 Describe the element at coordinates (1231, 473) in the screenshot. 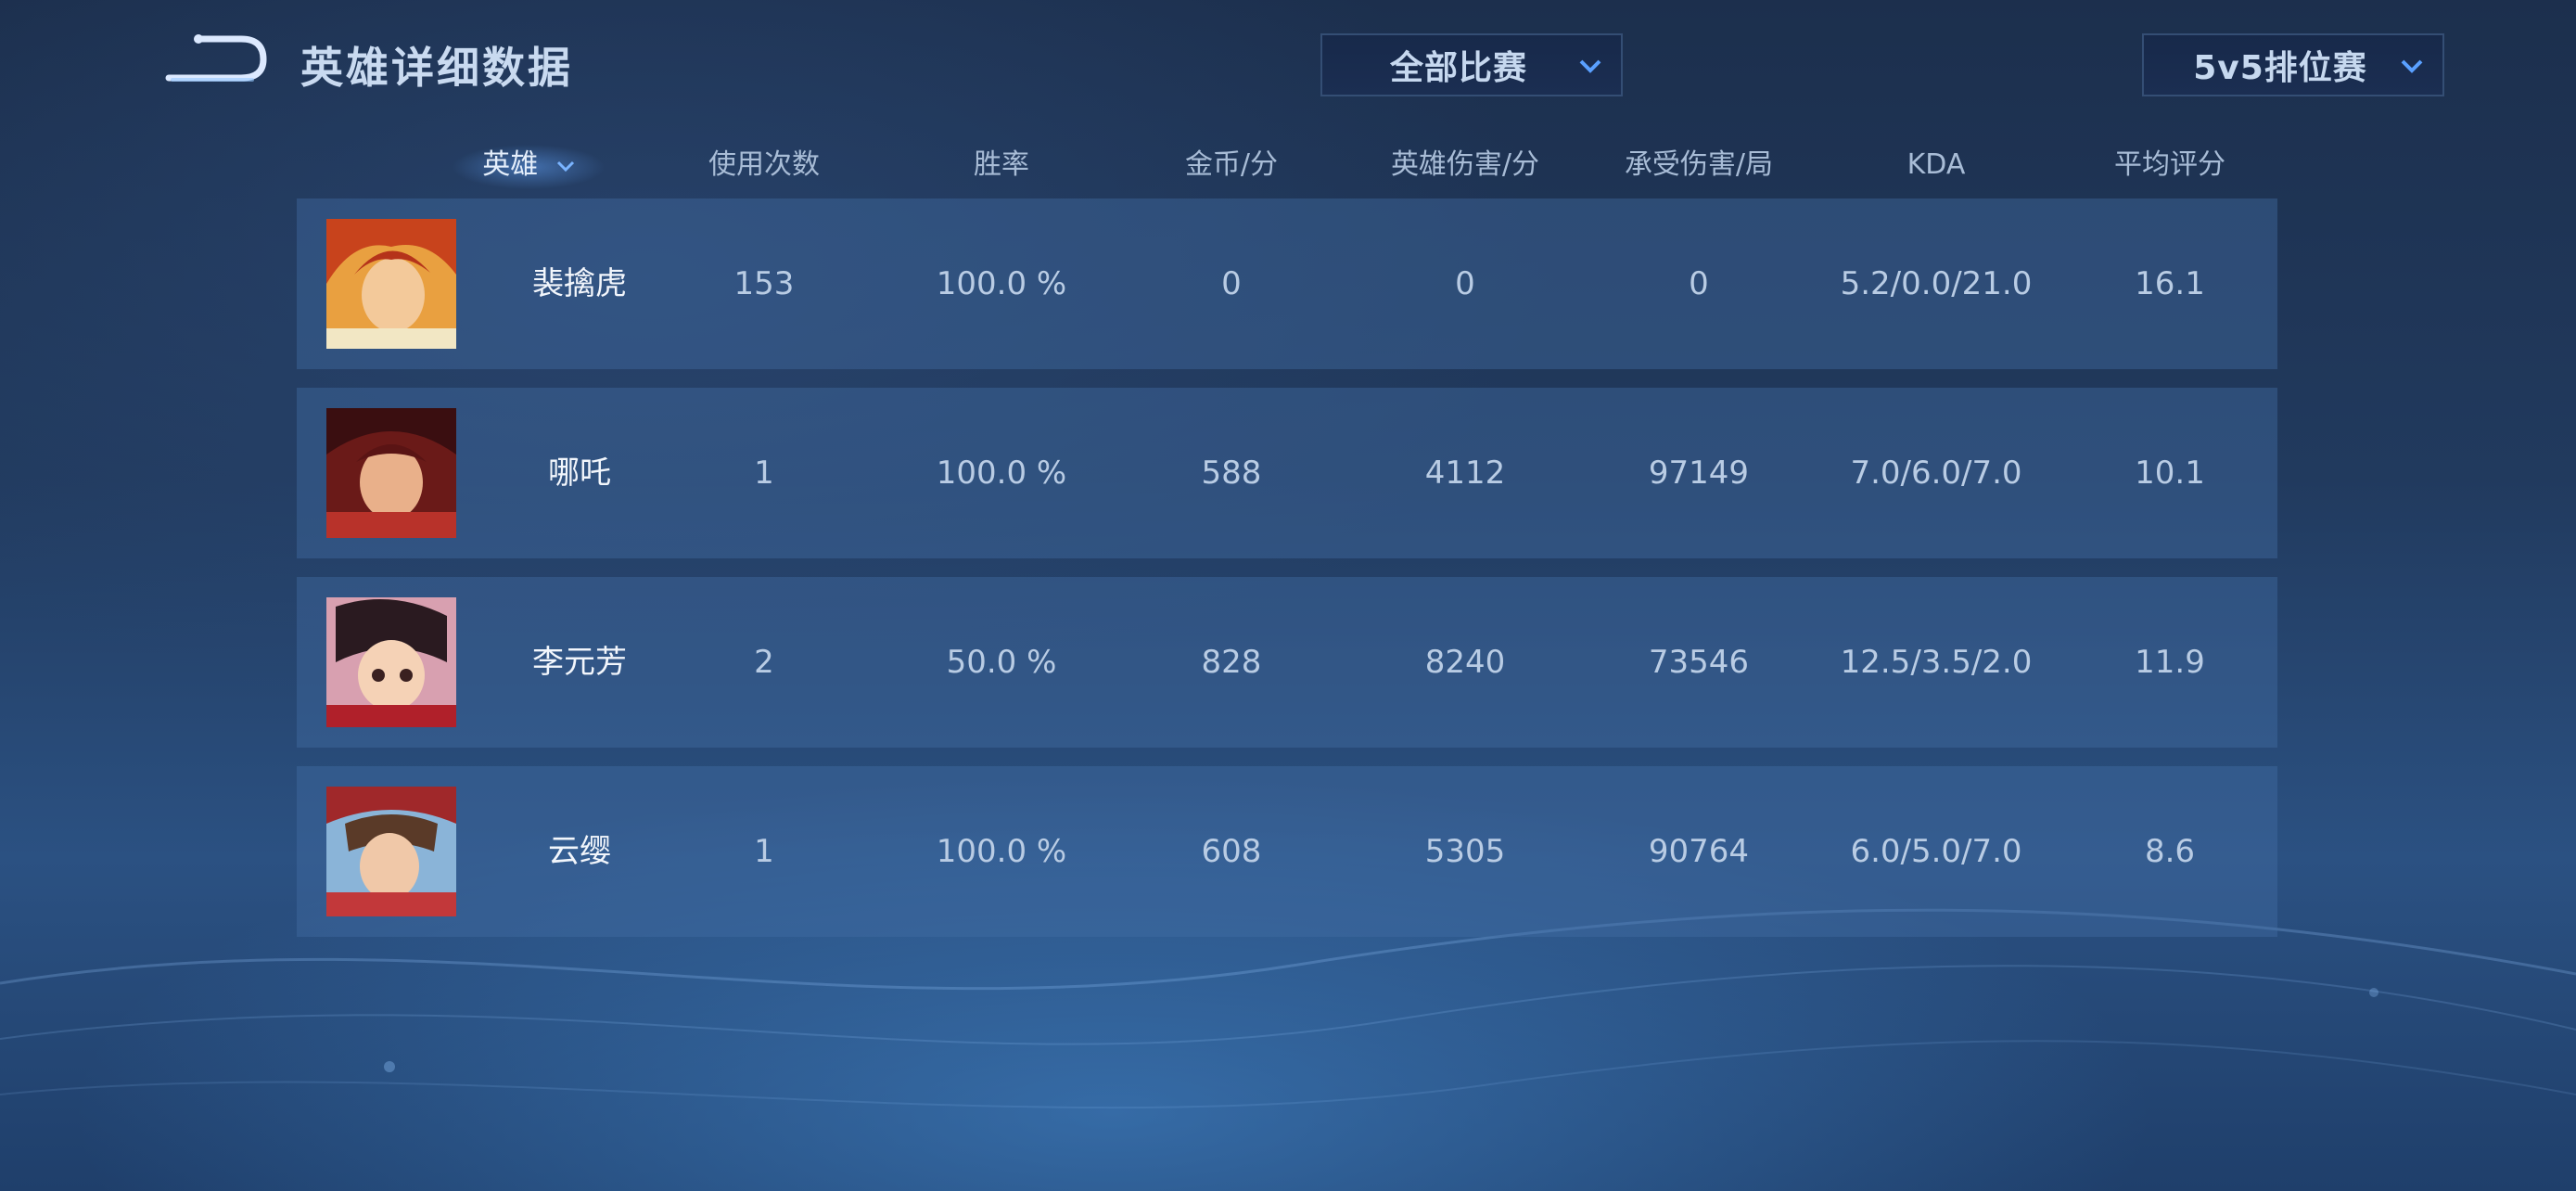

I see `gold-value: 588` at that location.